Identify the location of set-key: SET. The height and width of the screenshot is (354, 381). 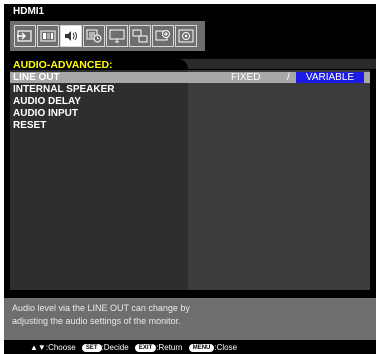
(91, 347).